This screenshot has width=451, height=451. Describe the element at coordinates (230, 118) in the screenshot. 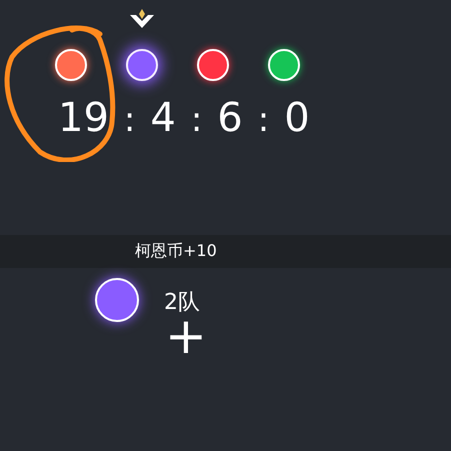

I see `team-score: 6` at that location.